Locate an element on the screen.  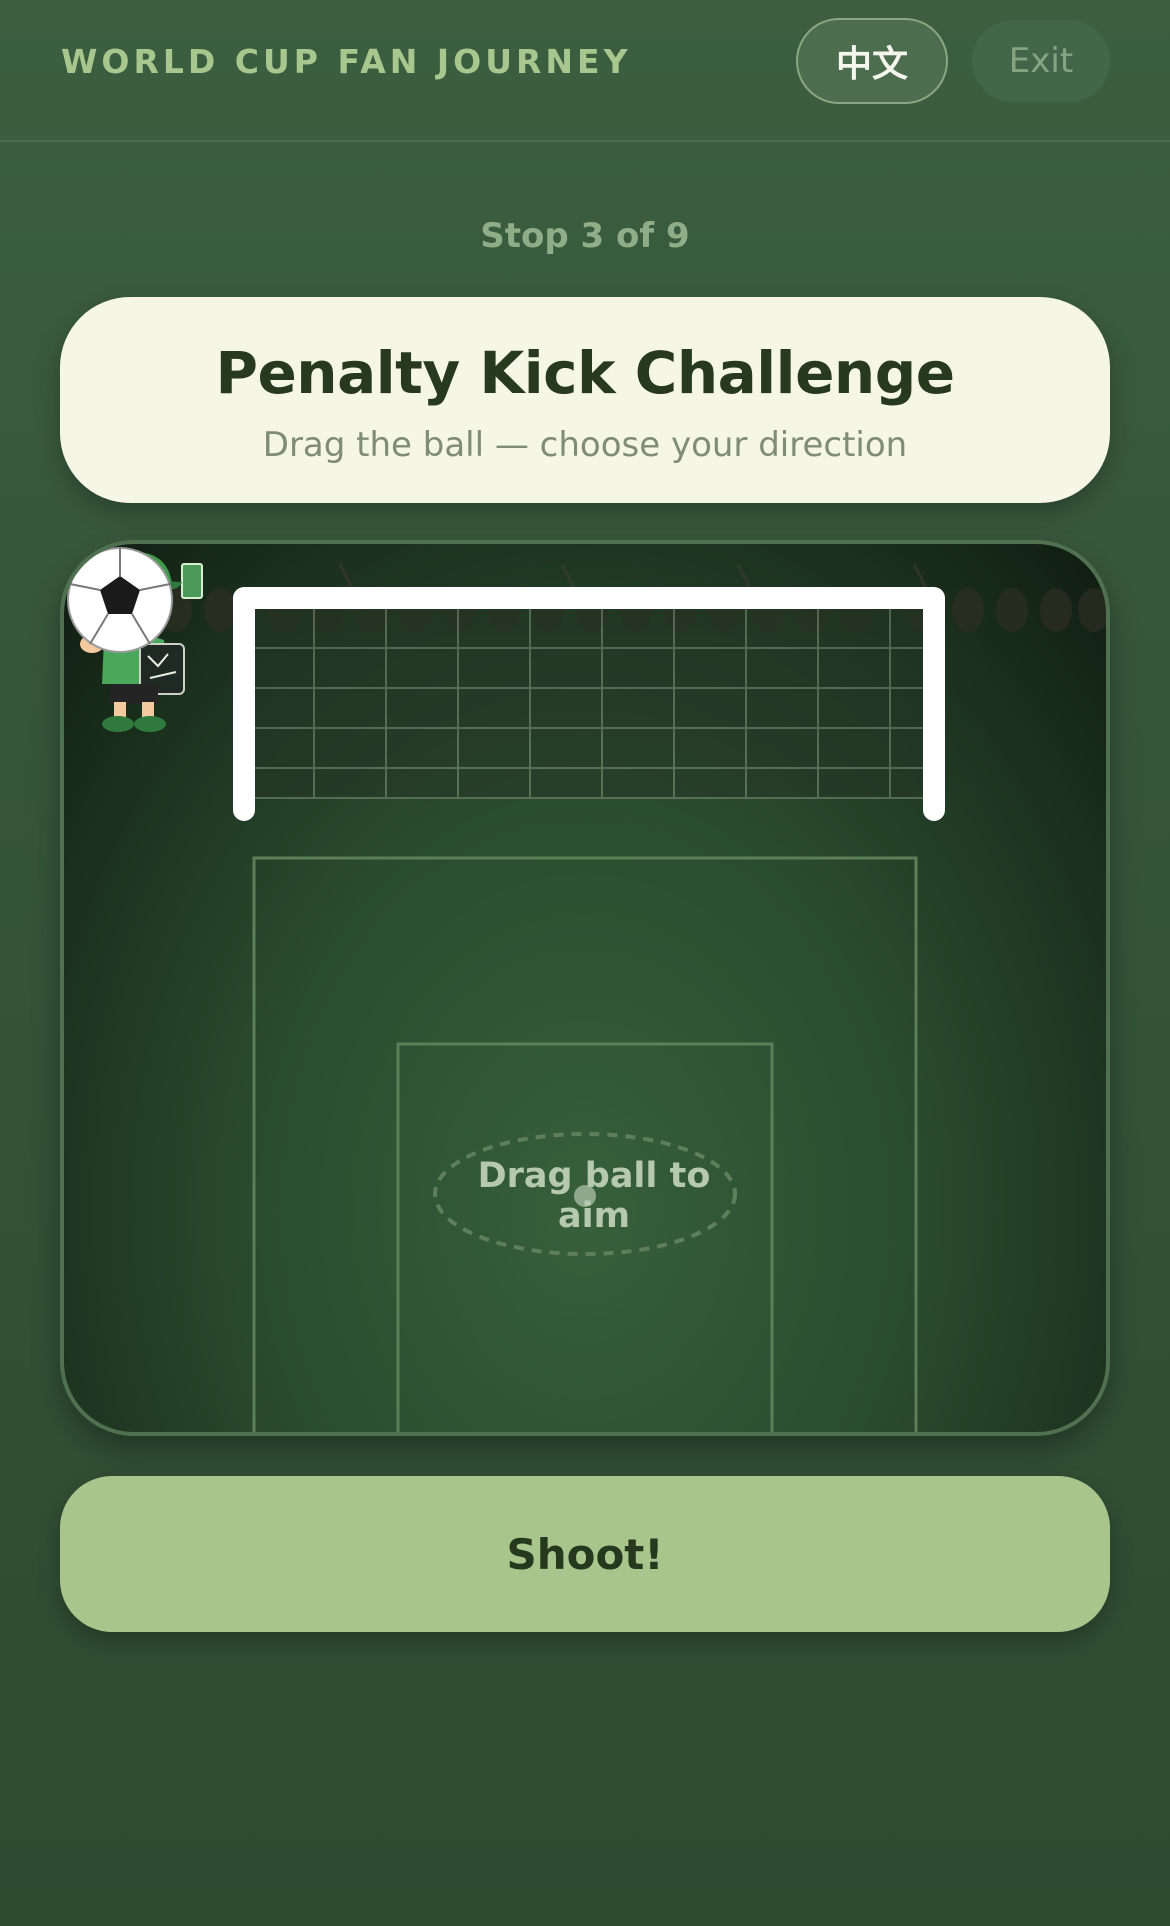
language-toggle-button: 中文 is located at coordinates (872, 61).